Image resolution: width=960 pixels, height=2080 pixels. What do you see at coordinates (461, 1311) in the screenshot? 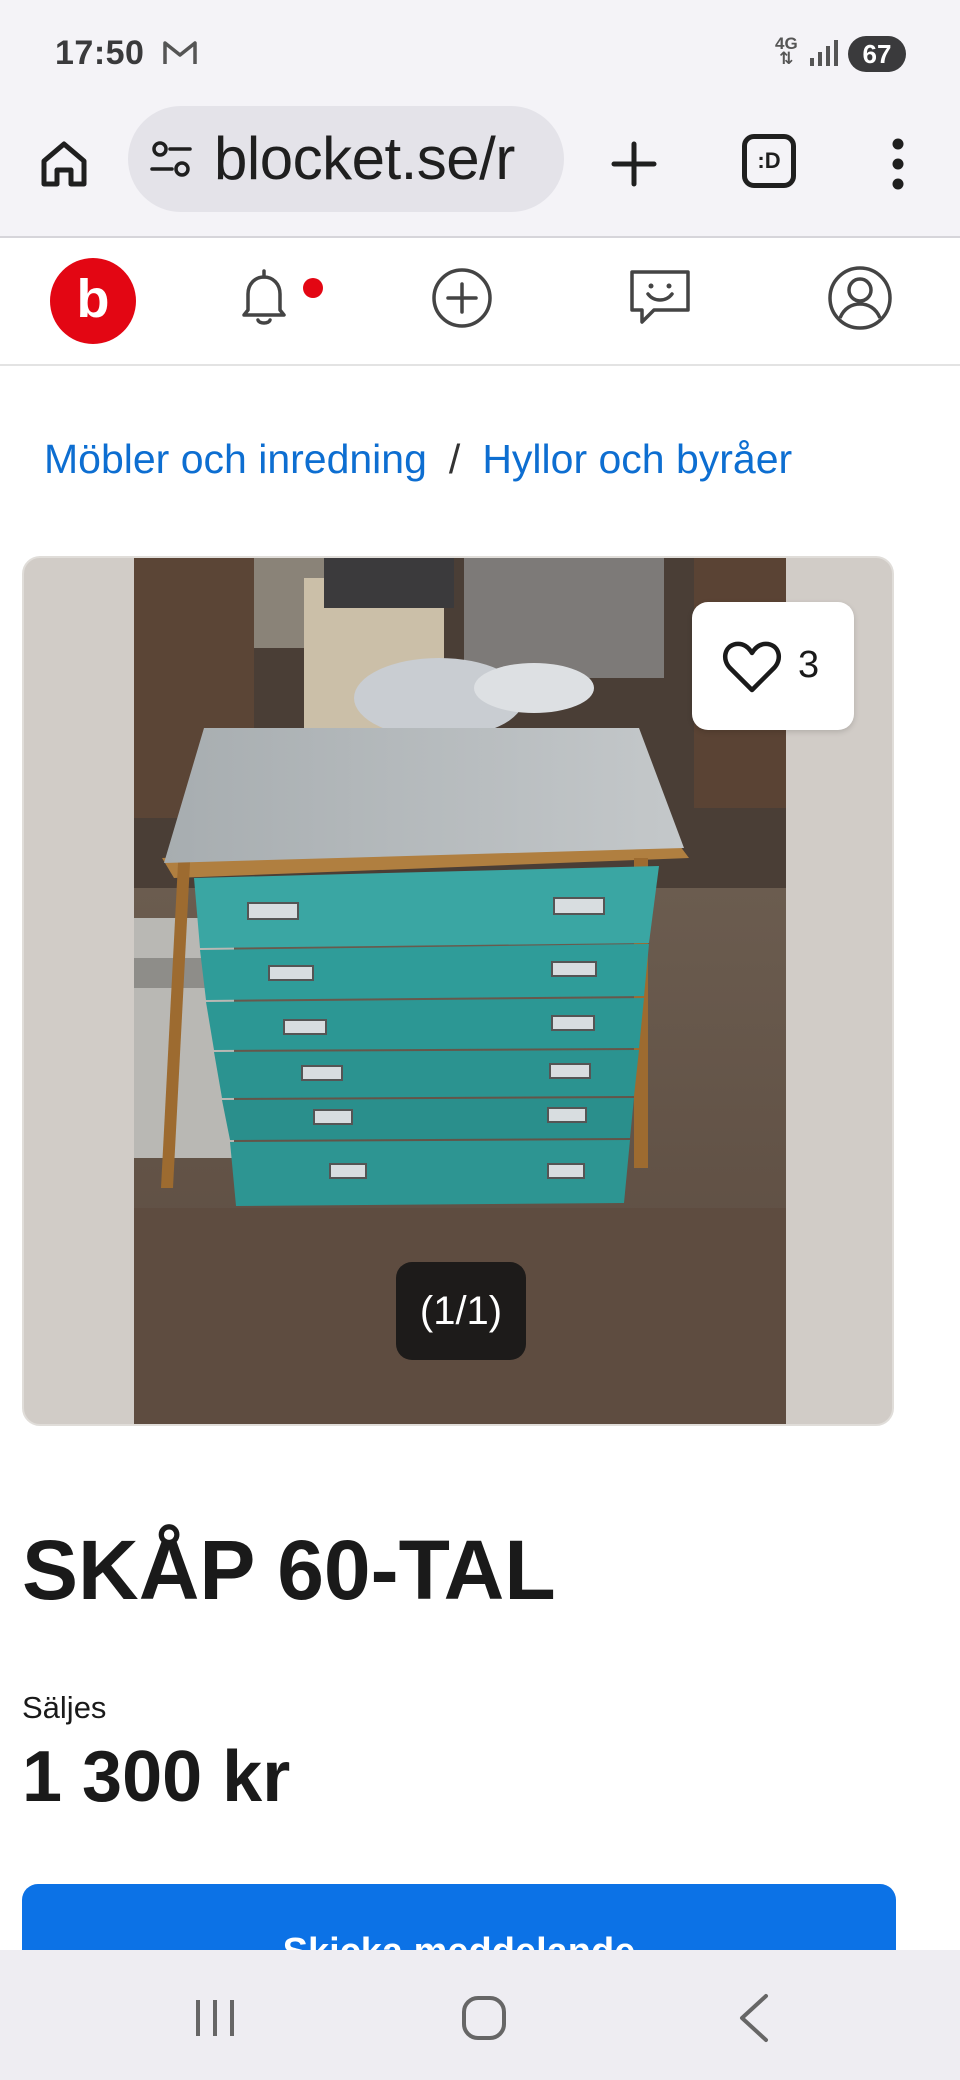
I see `image-counter: (1/1)` at bounding box center [461, 1311].